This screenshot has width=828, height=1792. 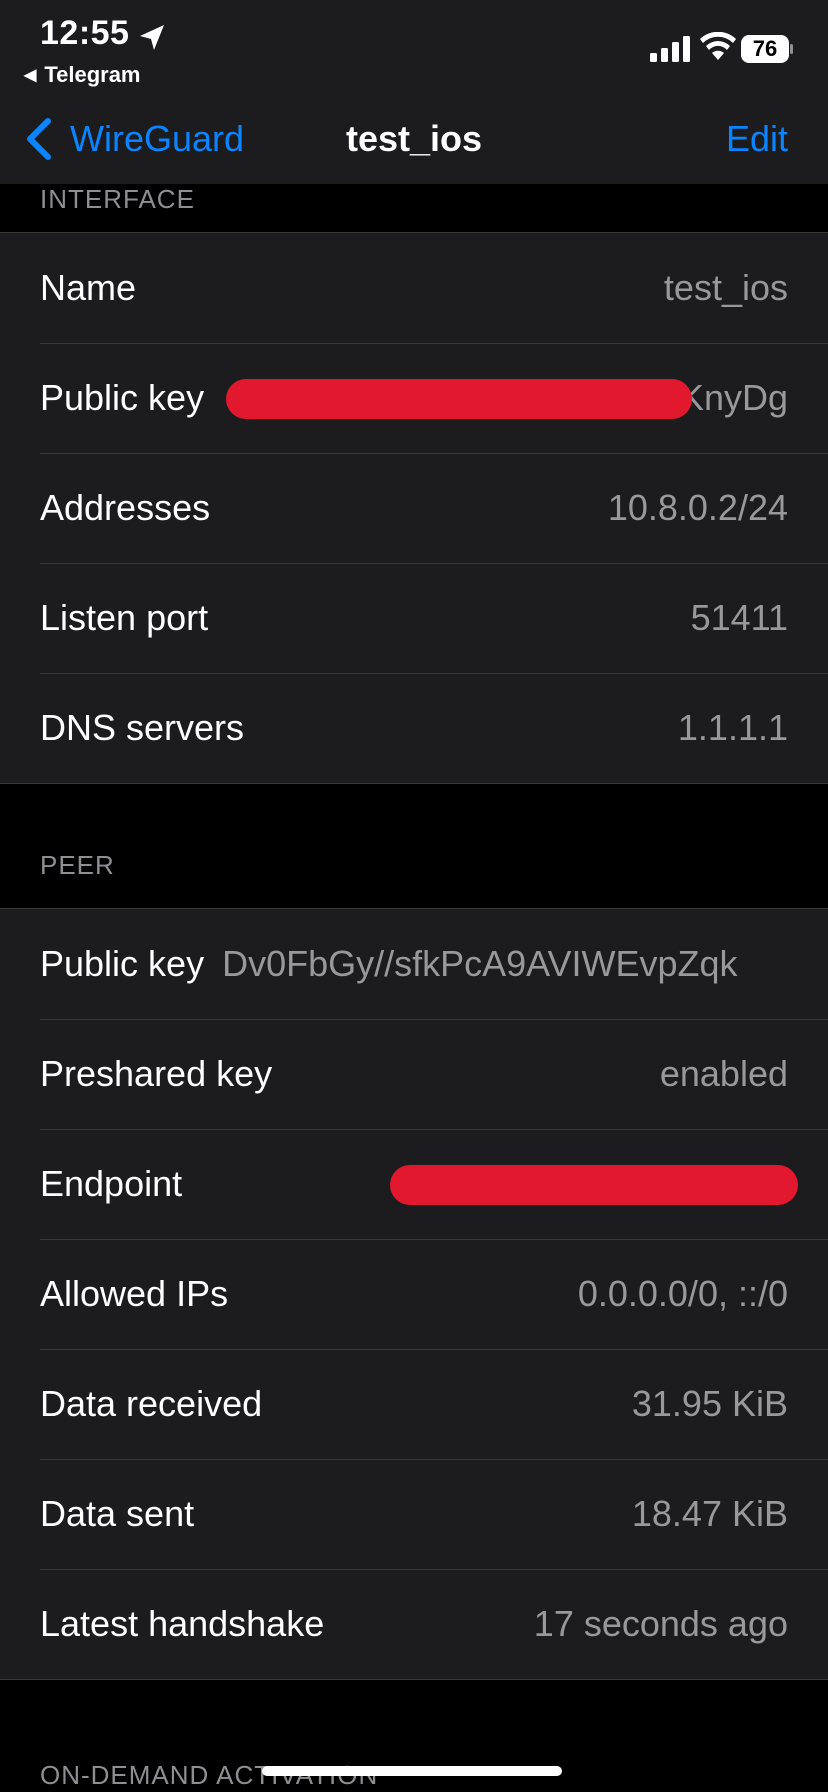 I want to click on row-label: Listen port, so click(x=124, y=617).